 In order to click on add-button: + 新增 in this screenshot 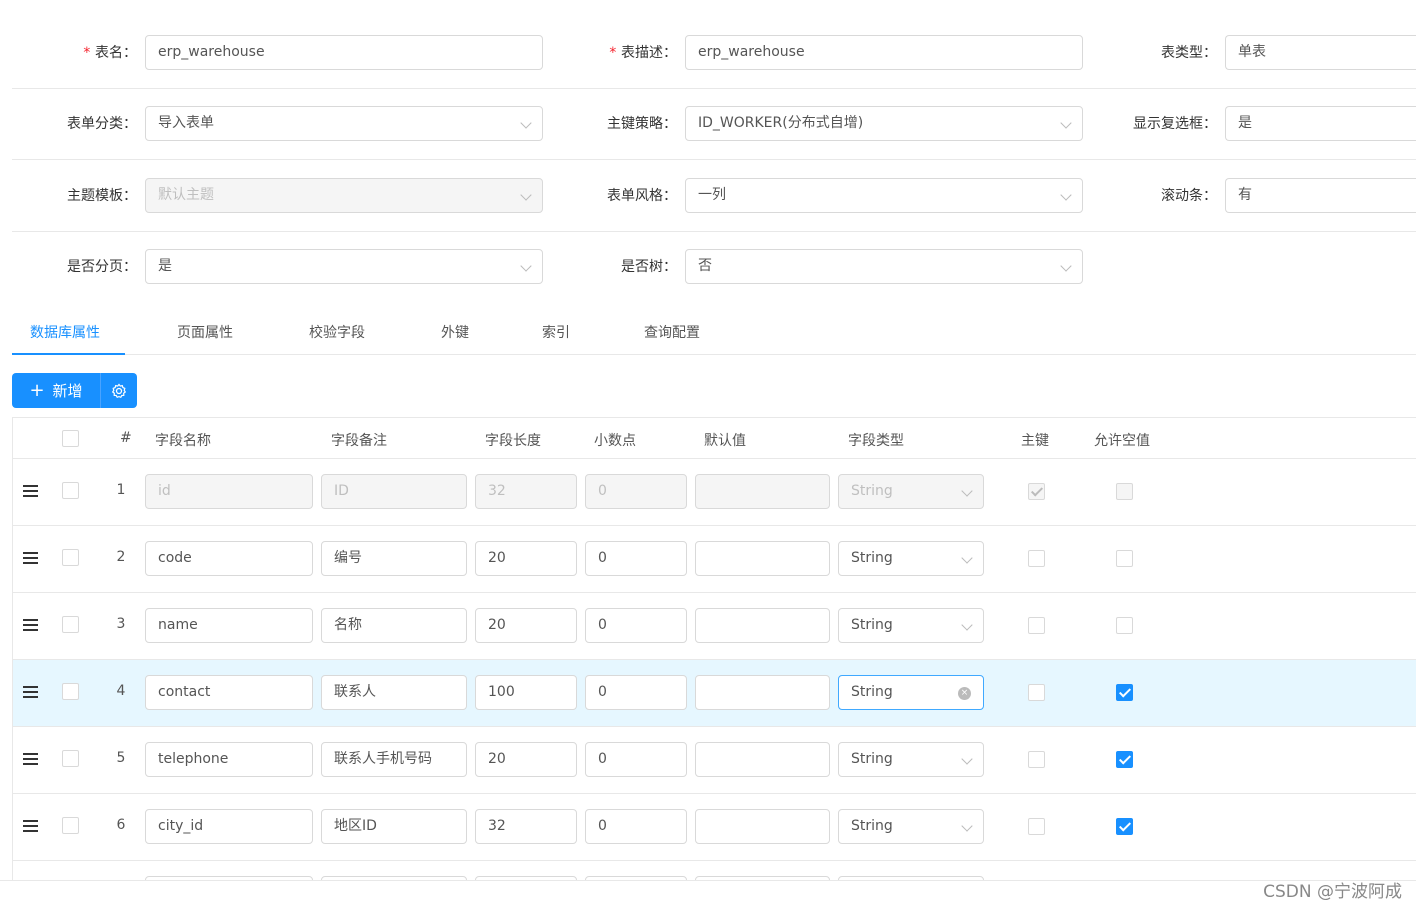, I will do `click(56, 390)`.